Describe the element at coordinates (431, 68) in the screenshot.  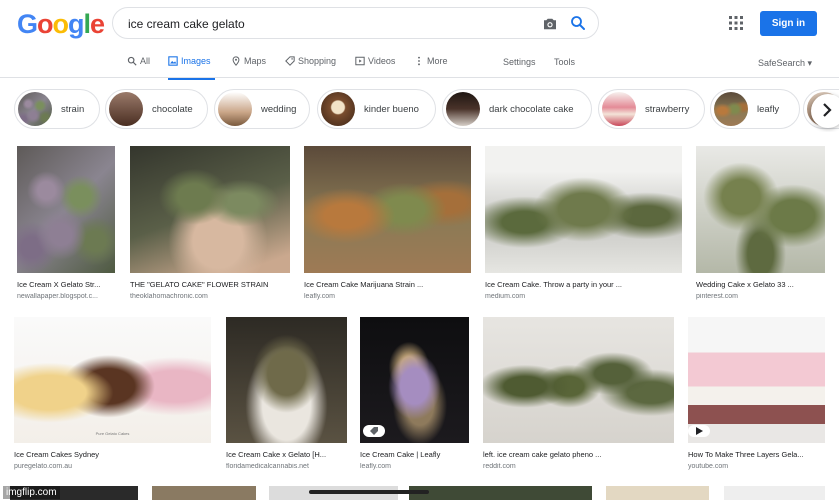
I see `tab-more: More` at that location.